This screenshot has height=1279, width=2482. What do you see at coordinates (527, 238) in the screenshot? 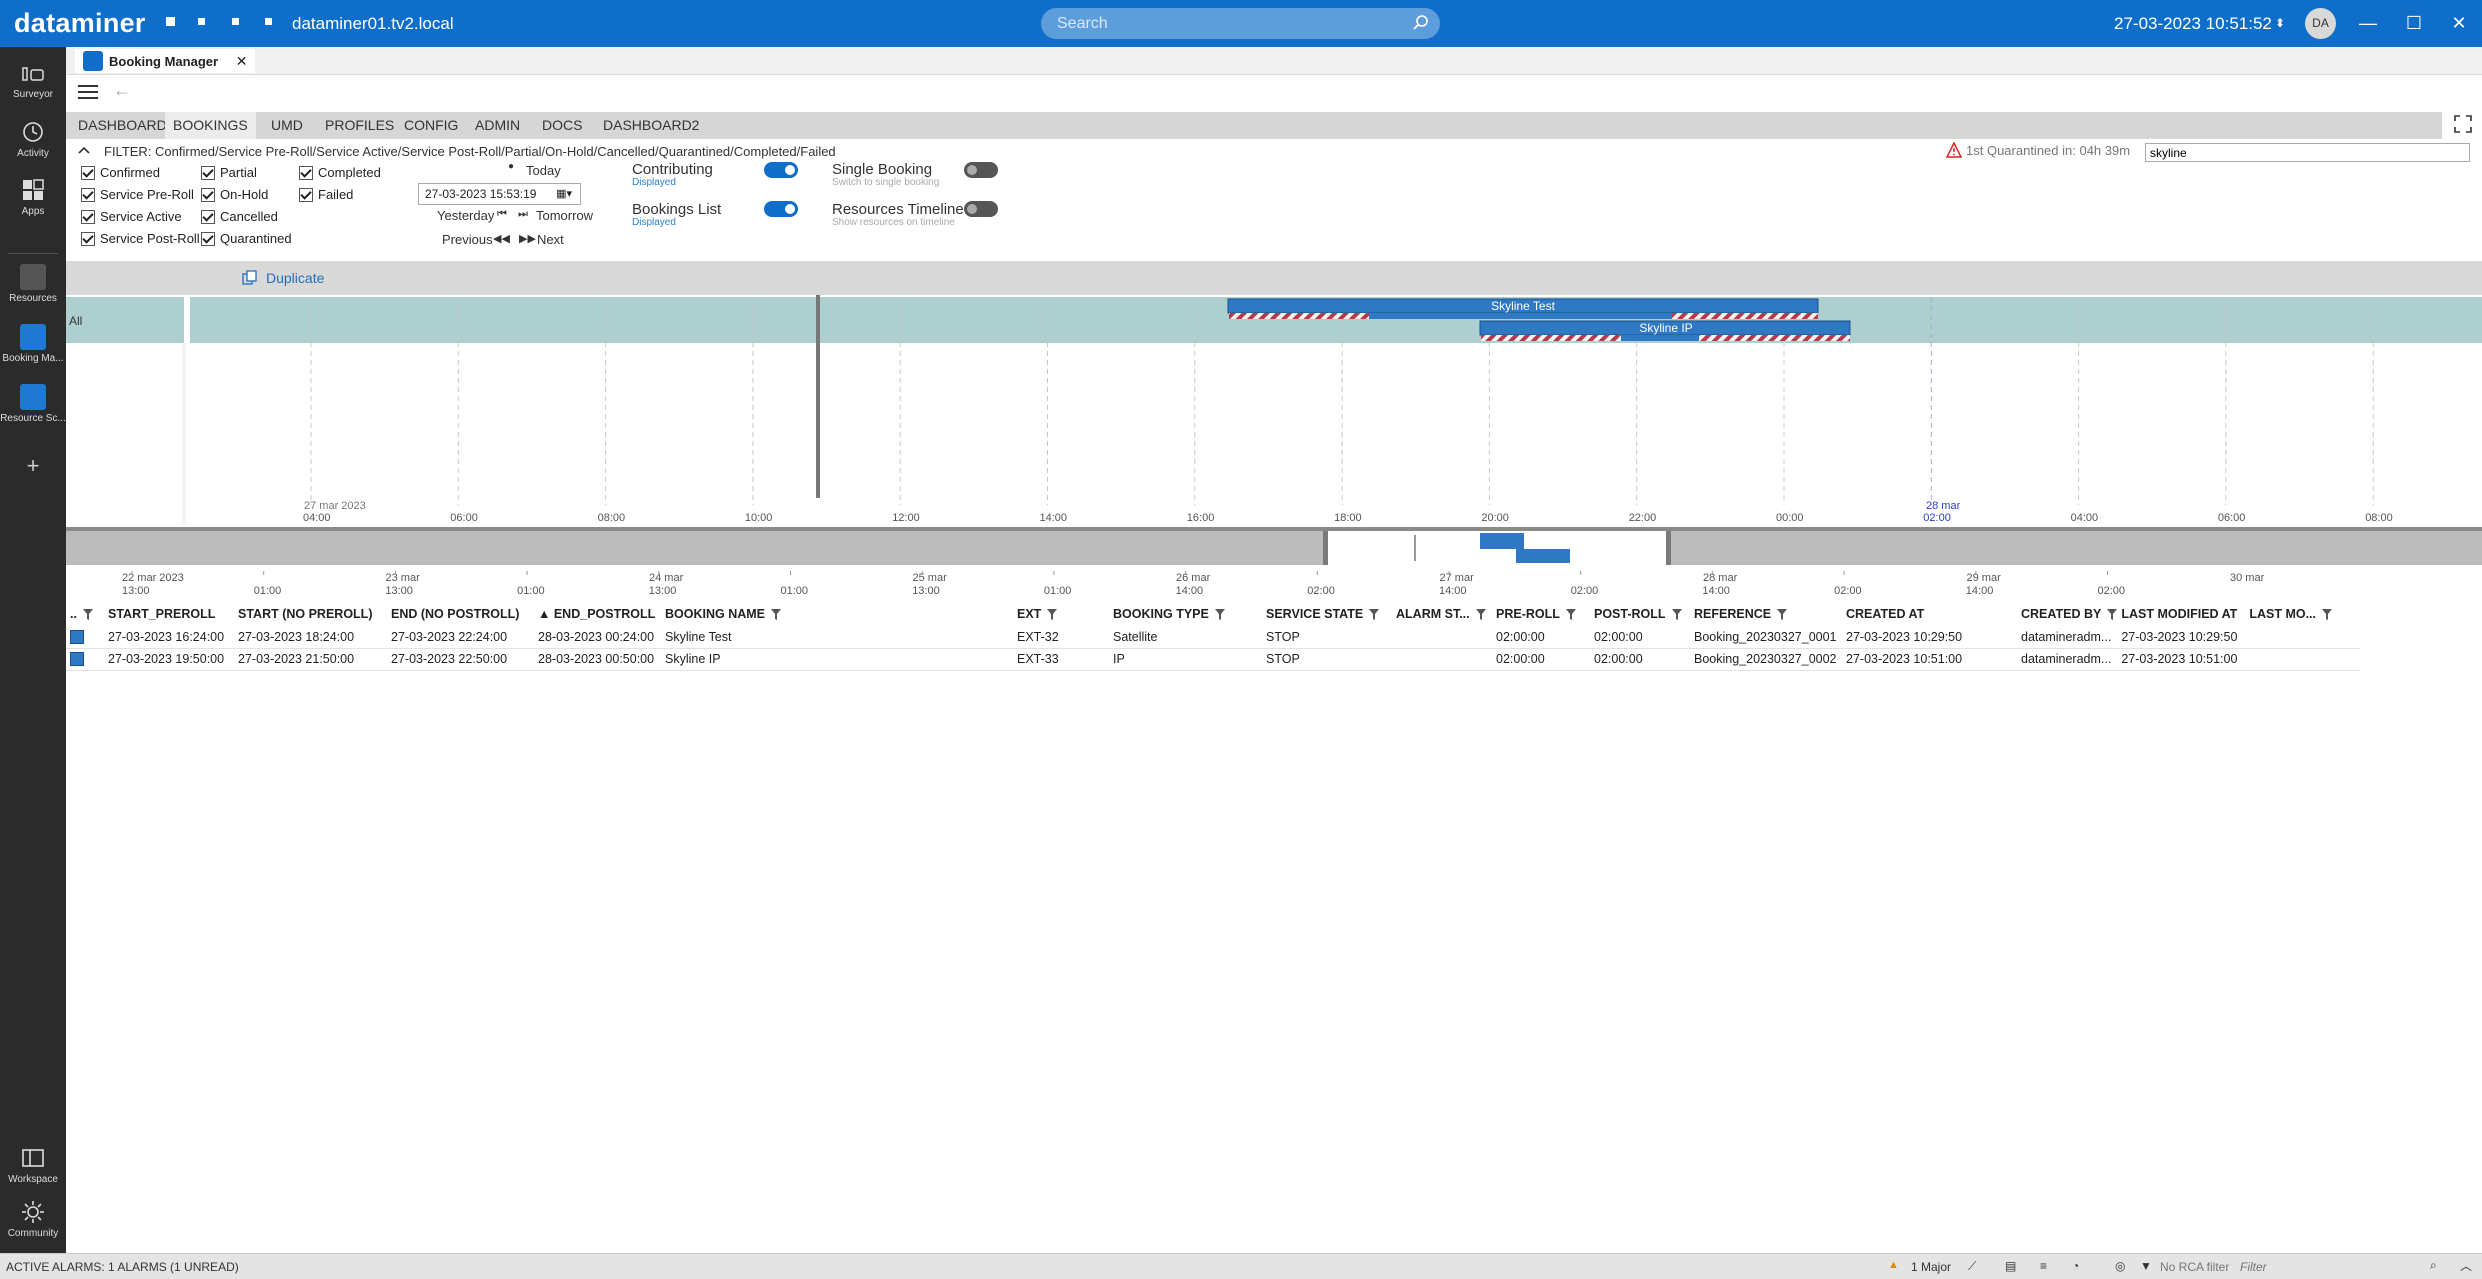
I see `fast-forward-icon: ▶▶` at bounding box center [527, 238].